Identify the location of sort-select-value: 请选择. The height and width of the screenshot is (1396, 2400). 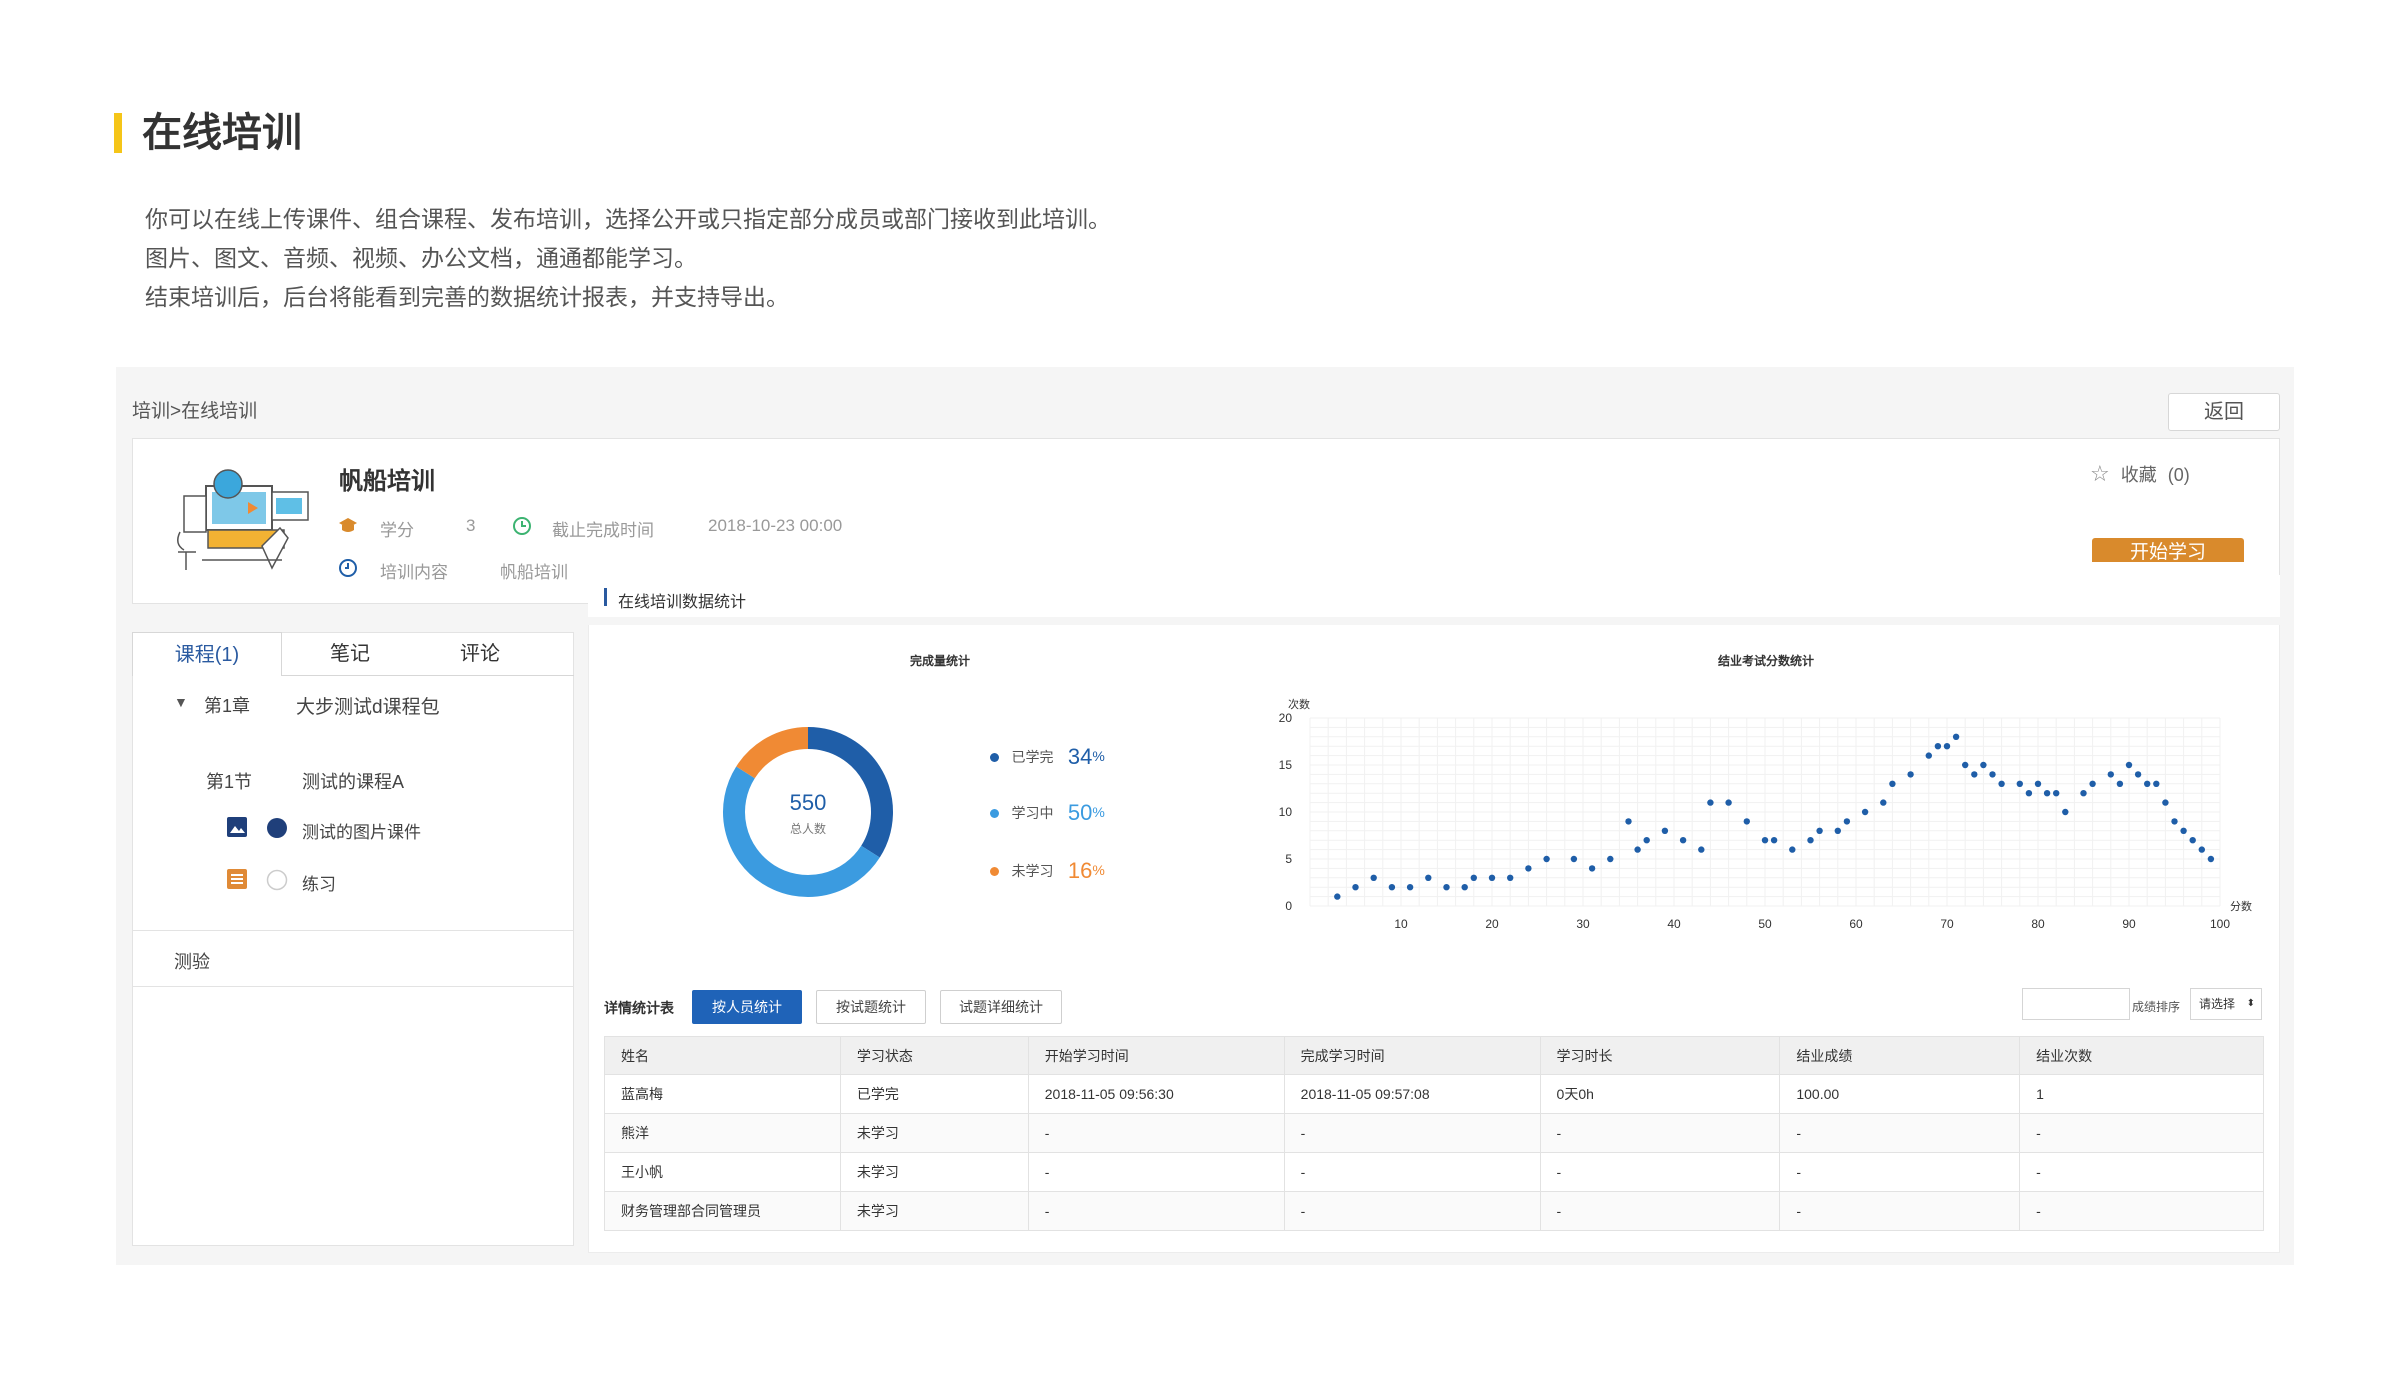
(2217, 1004).